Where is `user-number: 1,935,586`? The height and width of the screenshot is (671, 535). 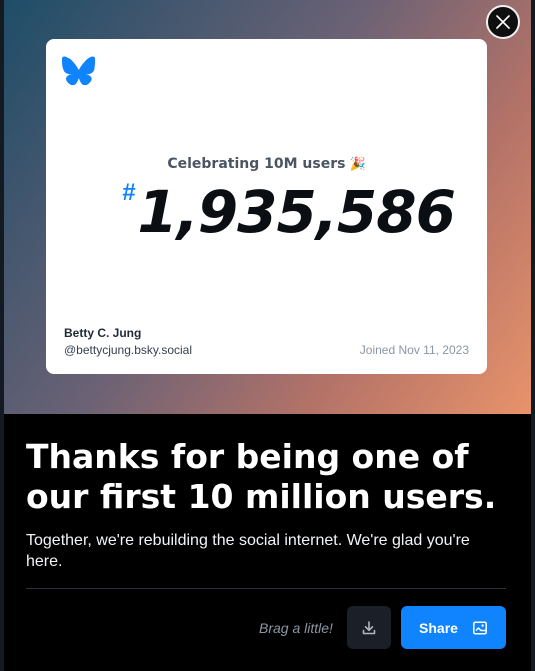 user-number: 1,935,586 is located at coordinates (296, 212).